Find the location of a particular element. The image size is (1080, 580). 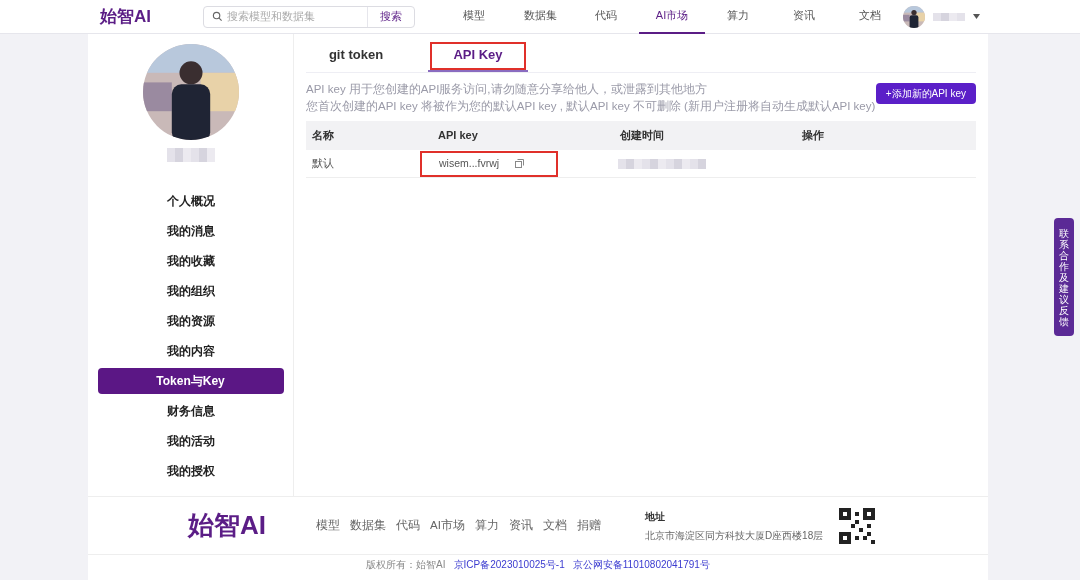

copyright-text: 版权所有：始智AI is located at coordinates (406, 564).